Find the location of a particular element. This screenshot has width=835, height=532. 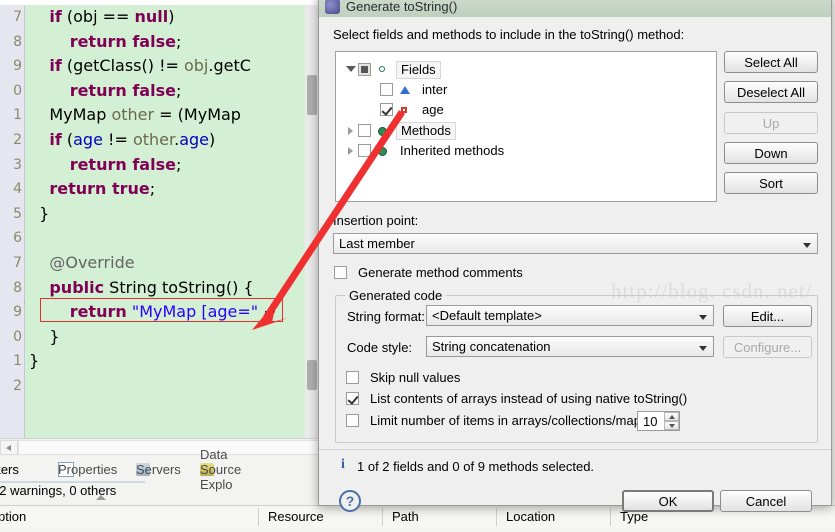

code-style-combo: String concatenation is located at coordinates (570, 346).